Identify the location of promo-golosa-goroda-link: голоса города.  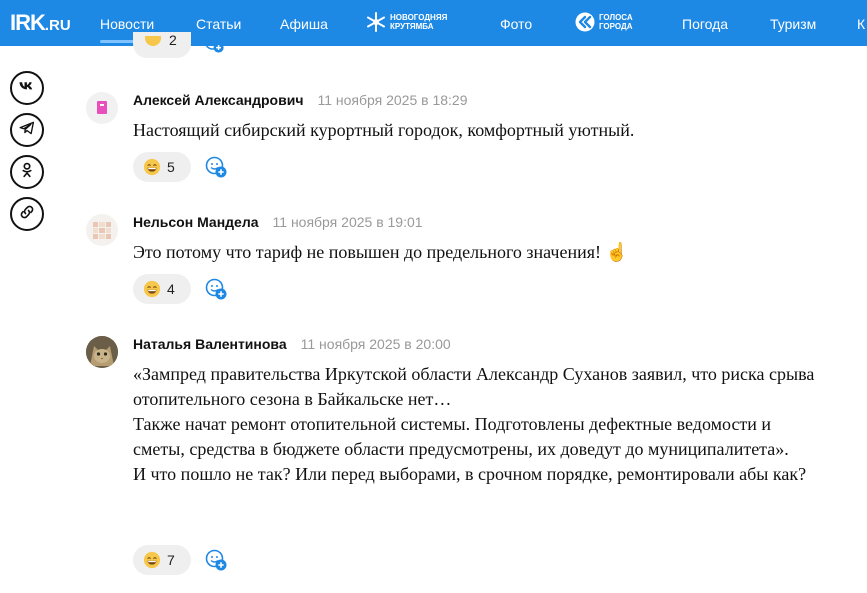
(604, 22).